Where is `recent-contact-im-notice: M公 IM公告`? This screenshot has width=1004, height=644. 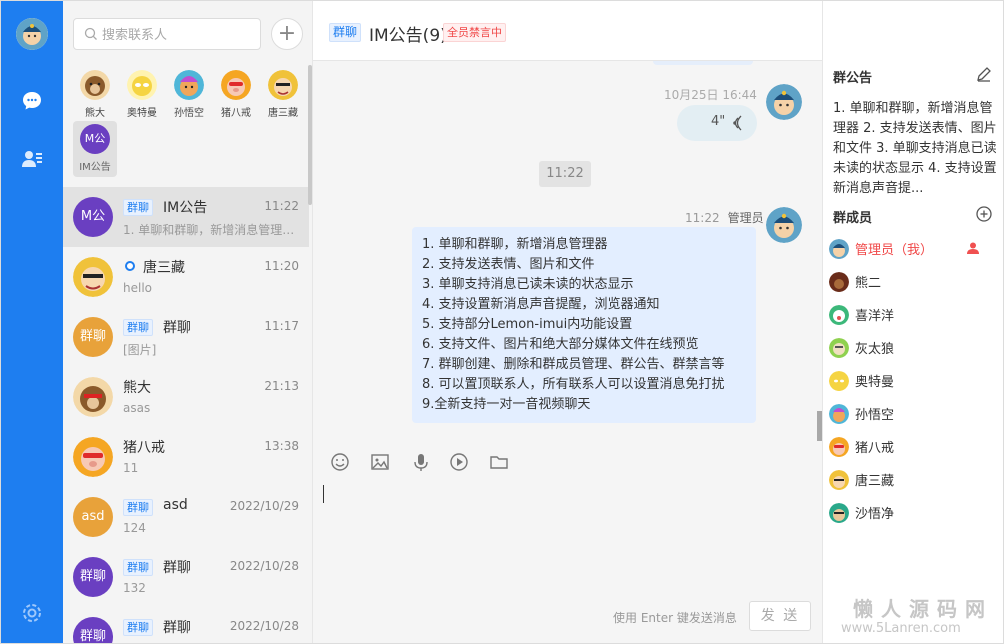 recent-contact-im-notice: M公 IM公告 is located at coordinates (95, 149).